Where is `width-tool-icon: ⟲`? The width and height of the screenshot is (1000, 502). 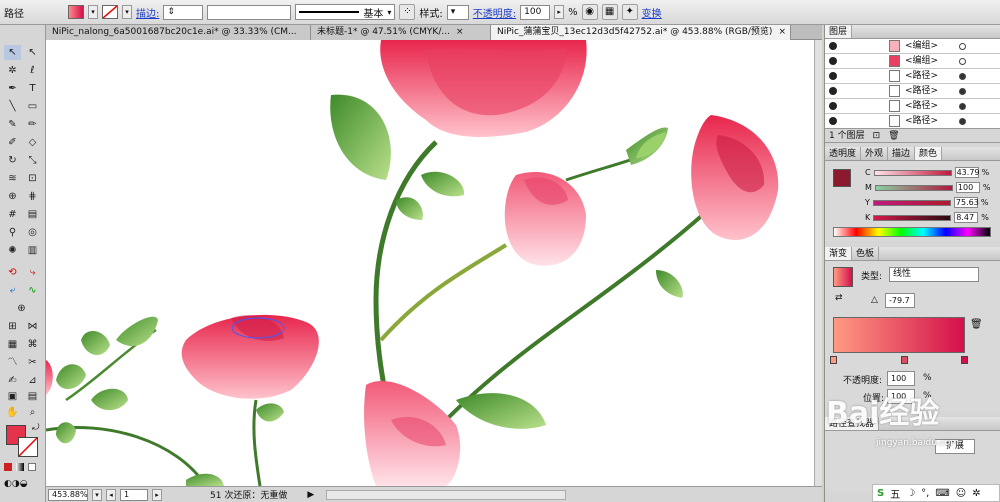 width-tool-icon: ⟲ is located at coordinates (12, 272).